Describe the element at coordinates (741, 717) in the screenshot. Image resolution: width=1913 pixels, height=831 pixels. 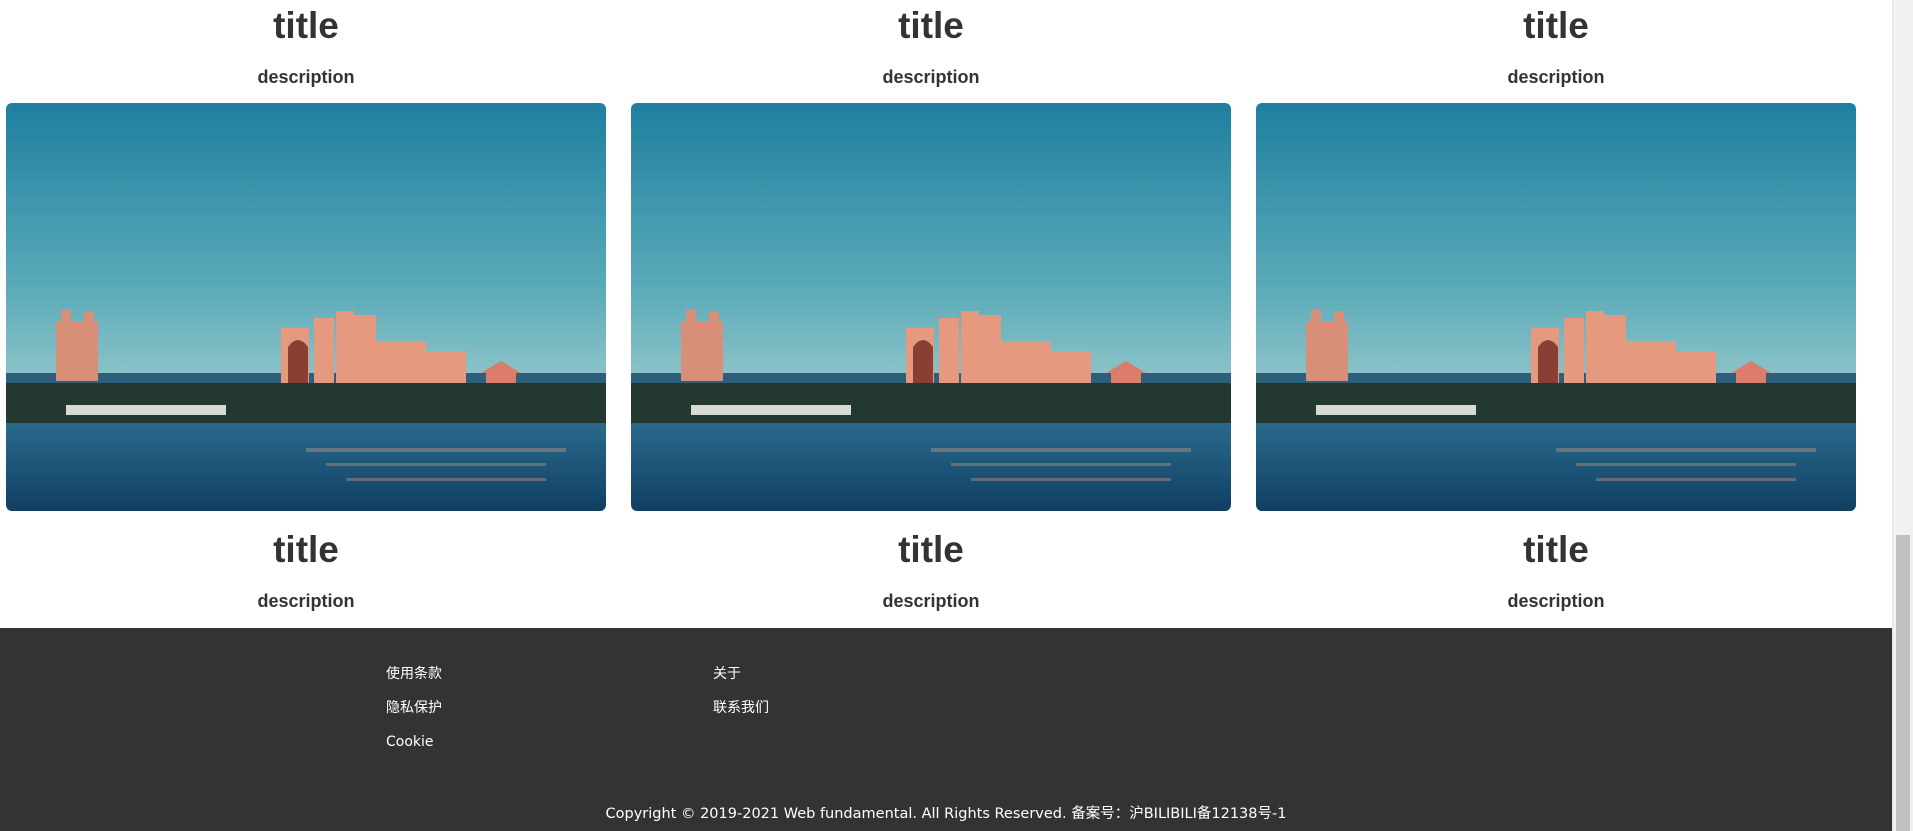
I see `footer-link-contact: 联系我们` at that location.